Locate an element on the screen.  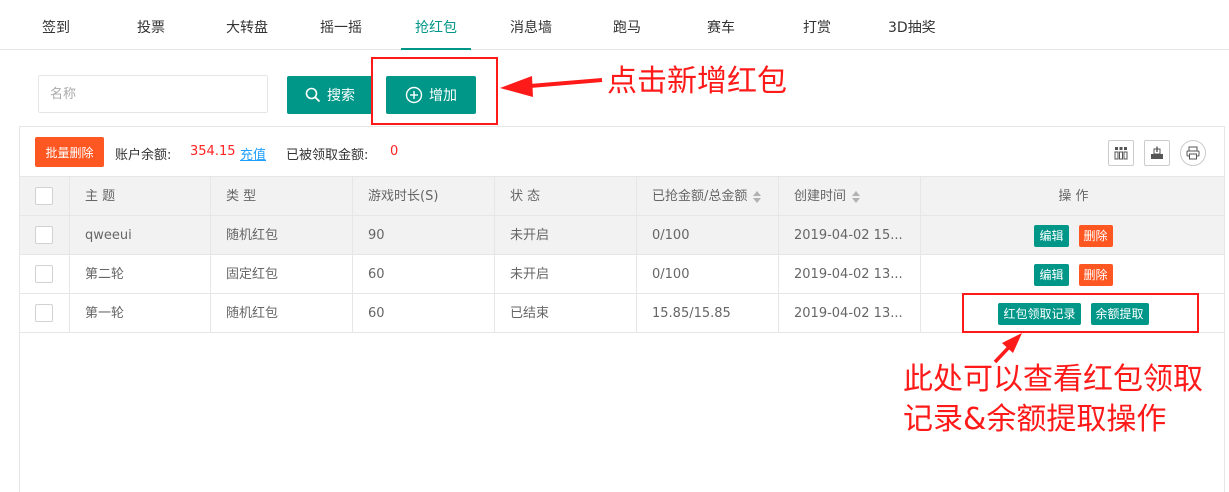
tab-car-race: 赛车 is located at coordinates (721, 24).